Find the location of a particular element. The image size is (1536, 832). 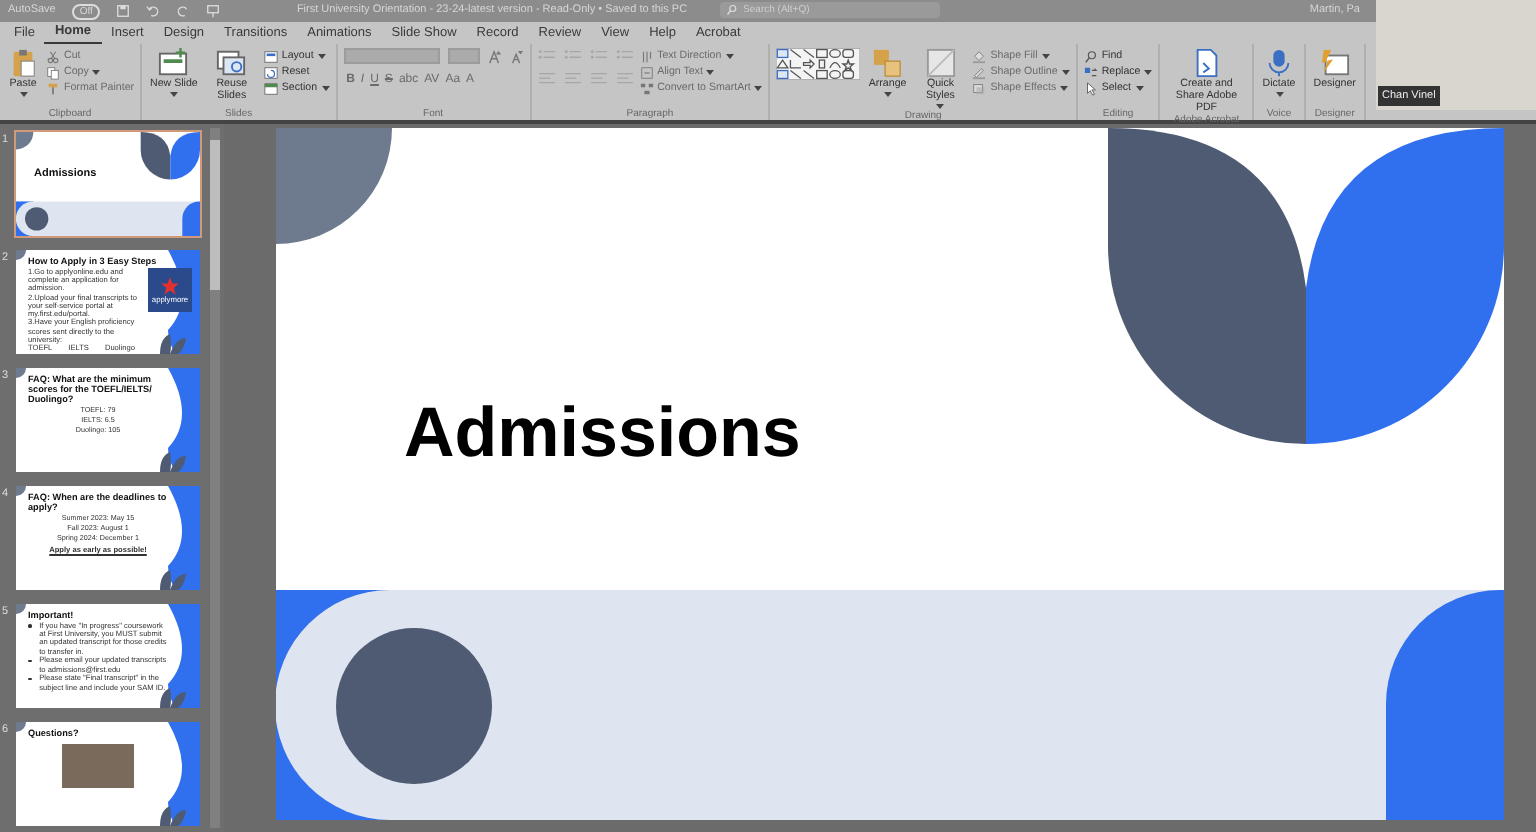

smartart-icon is located at coordinates (646, 88).